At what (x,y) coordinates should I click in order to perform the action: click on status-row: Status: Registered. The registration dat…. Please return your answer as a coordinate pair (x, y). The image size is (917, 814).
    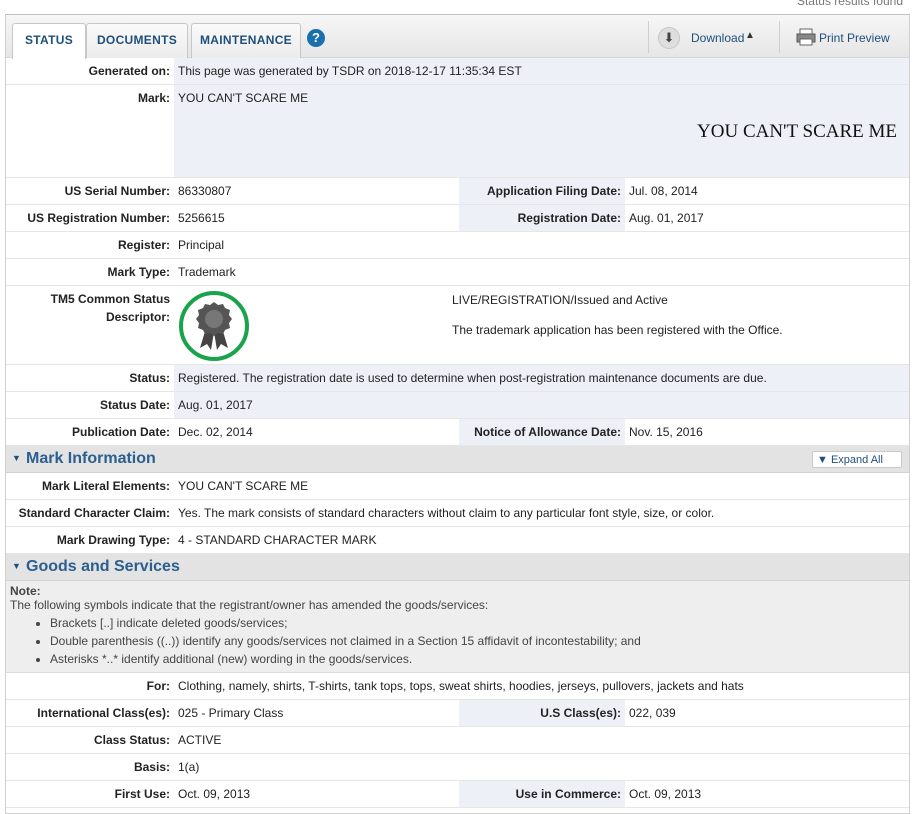
    Looking at the image, I should click on (457, 378).